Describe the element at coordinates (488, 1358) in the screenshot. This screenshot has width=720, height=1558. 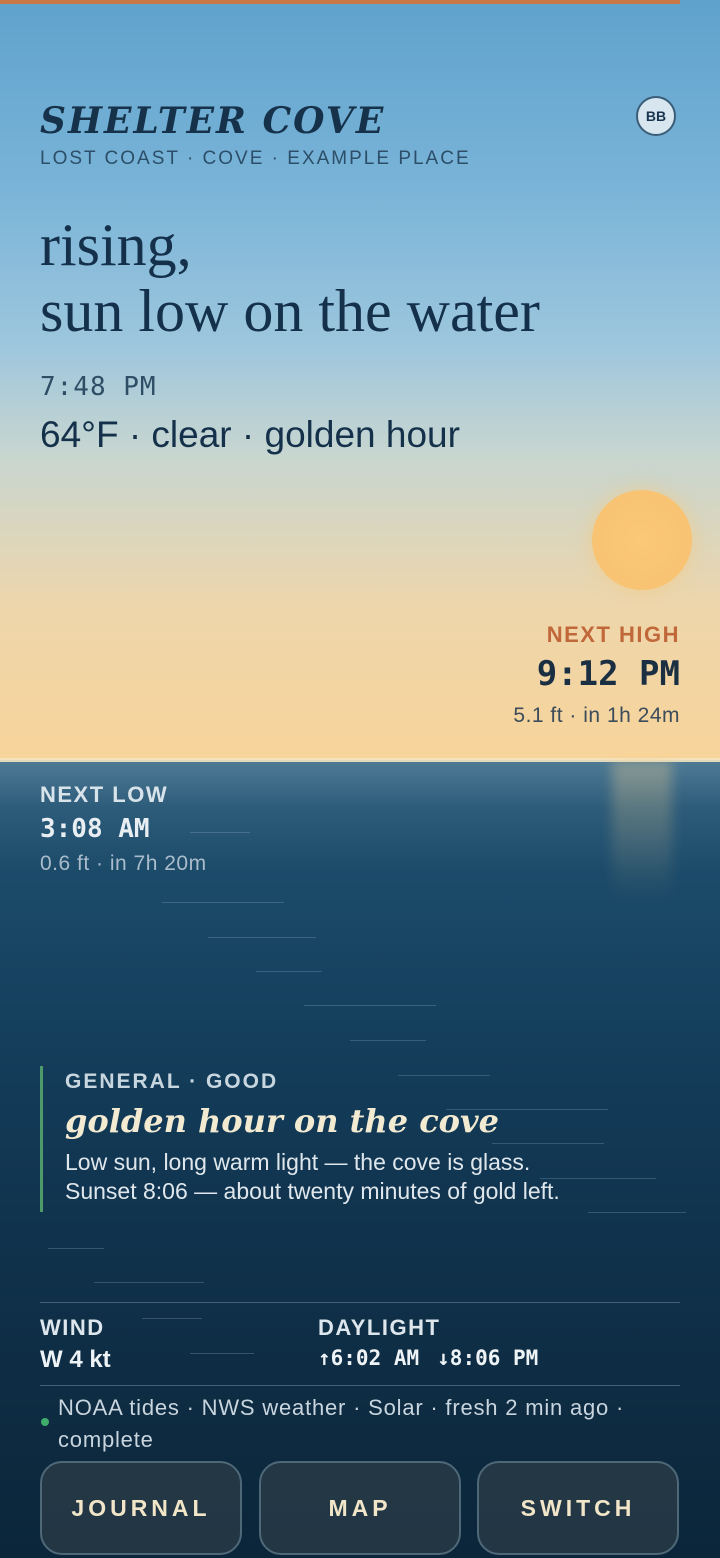
I see `sunset-time: ↓8:06 PM` at that location.